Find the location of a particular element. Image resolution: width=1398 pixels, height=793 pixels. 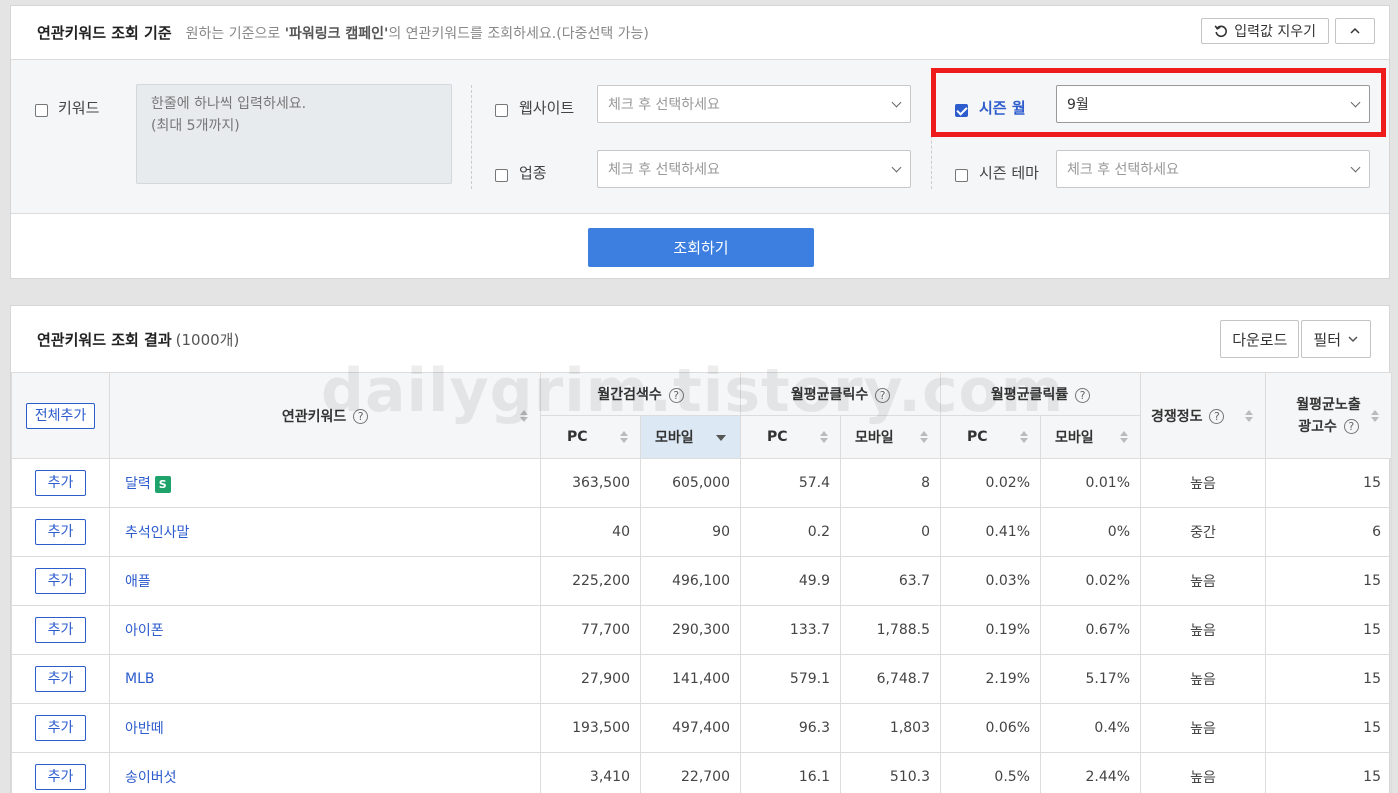

website-checkbox is located at coordinates (501, 110).